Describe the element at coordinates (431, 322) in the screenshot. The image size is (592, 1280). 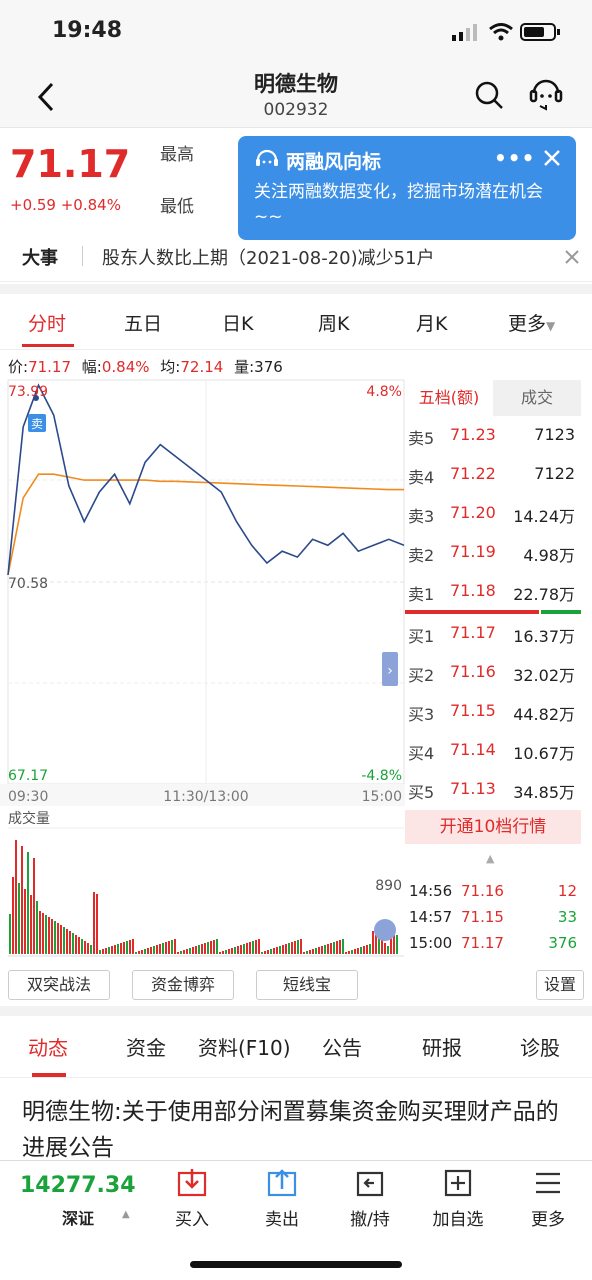
I see `tab-monthly-k: 月K` at that location.